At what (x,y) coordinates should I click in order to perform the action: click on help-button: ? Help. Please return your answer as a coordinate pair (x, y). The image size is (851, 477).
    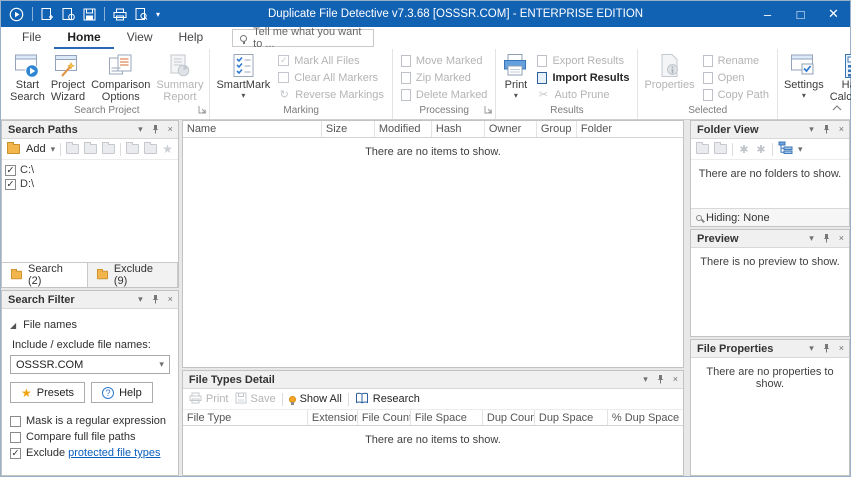
    Looking at the image, I should click on (122, 392).